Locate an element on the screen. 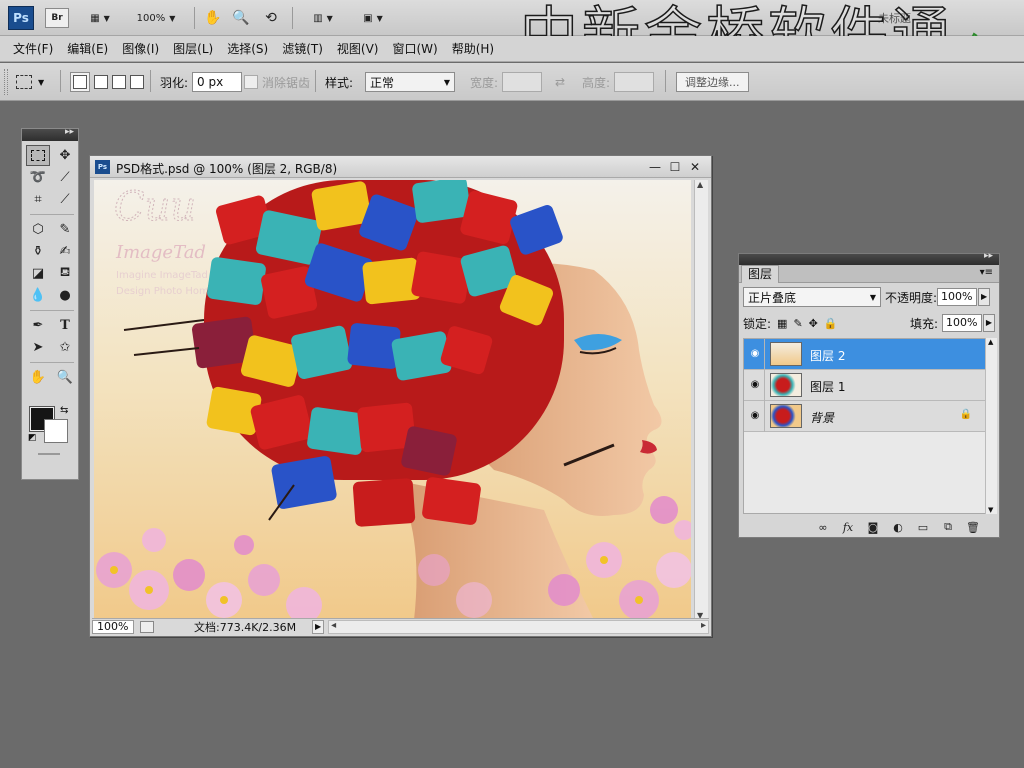  arrange-documents-button: ▥ ▼ is located at coordinates (323, 18).